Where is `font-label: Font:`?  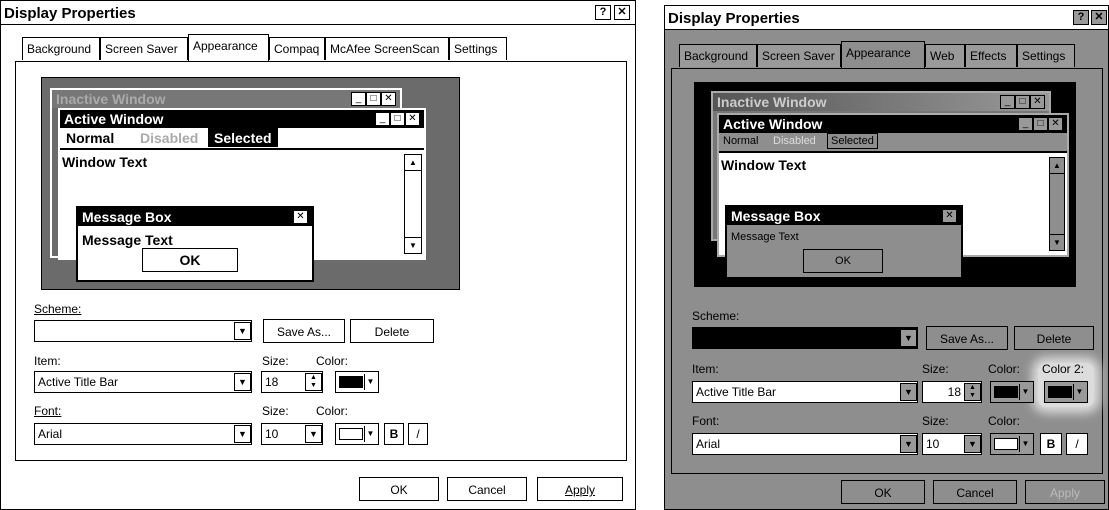 font-label: Font: is located at coordinates (706, 421).